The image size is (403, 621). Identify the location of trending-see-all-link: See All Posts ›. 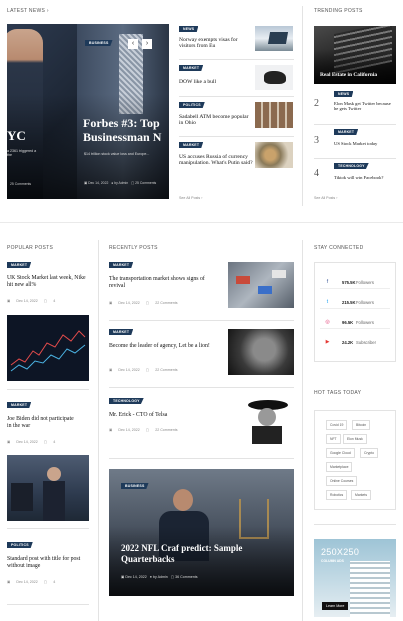
(325, 198).